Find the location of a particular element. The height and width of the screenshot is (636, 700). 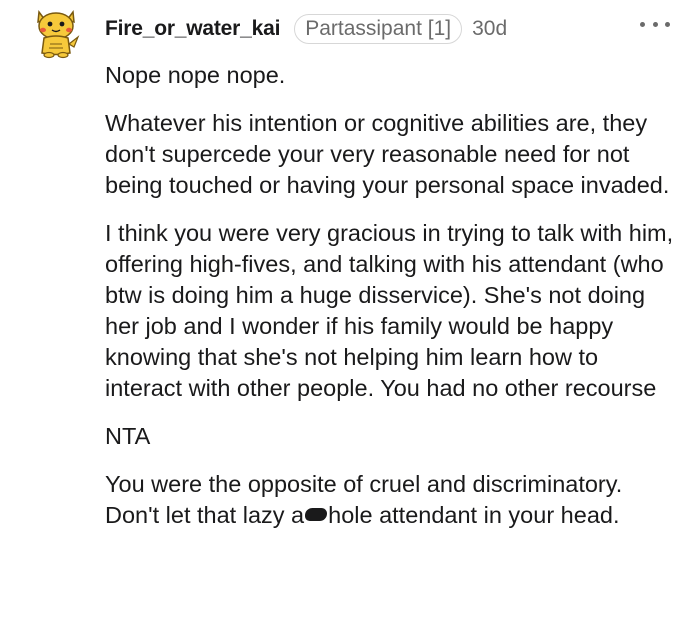

avatar is located at coordinates (56, 33).